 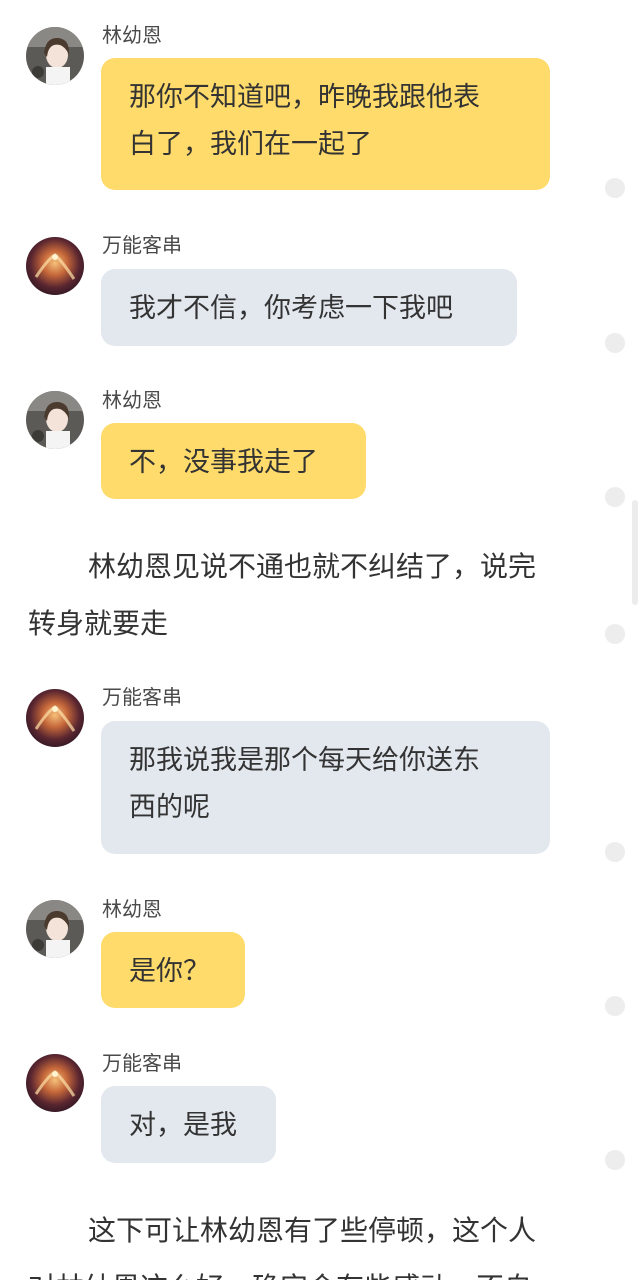 What do you see at coordinates (312, 1230) in the screenshot?
I see `narration-line: 这下可让林幼恩有了些停顿，这个人` at bounding box center [312, 1230].